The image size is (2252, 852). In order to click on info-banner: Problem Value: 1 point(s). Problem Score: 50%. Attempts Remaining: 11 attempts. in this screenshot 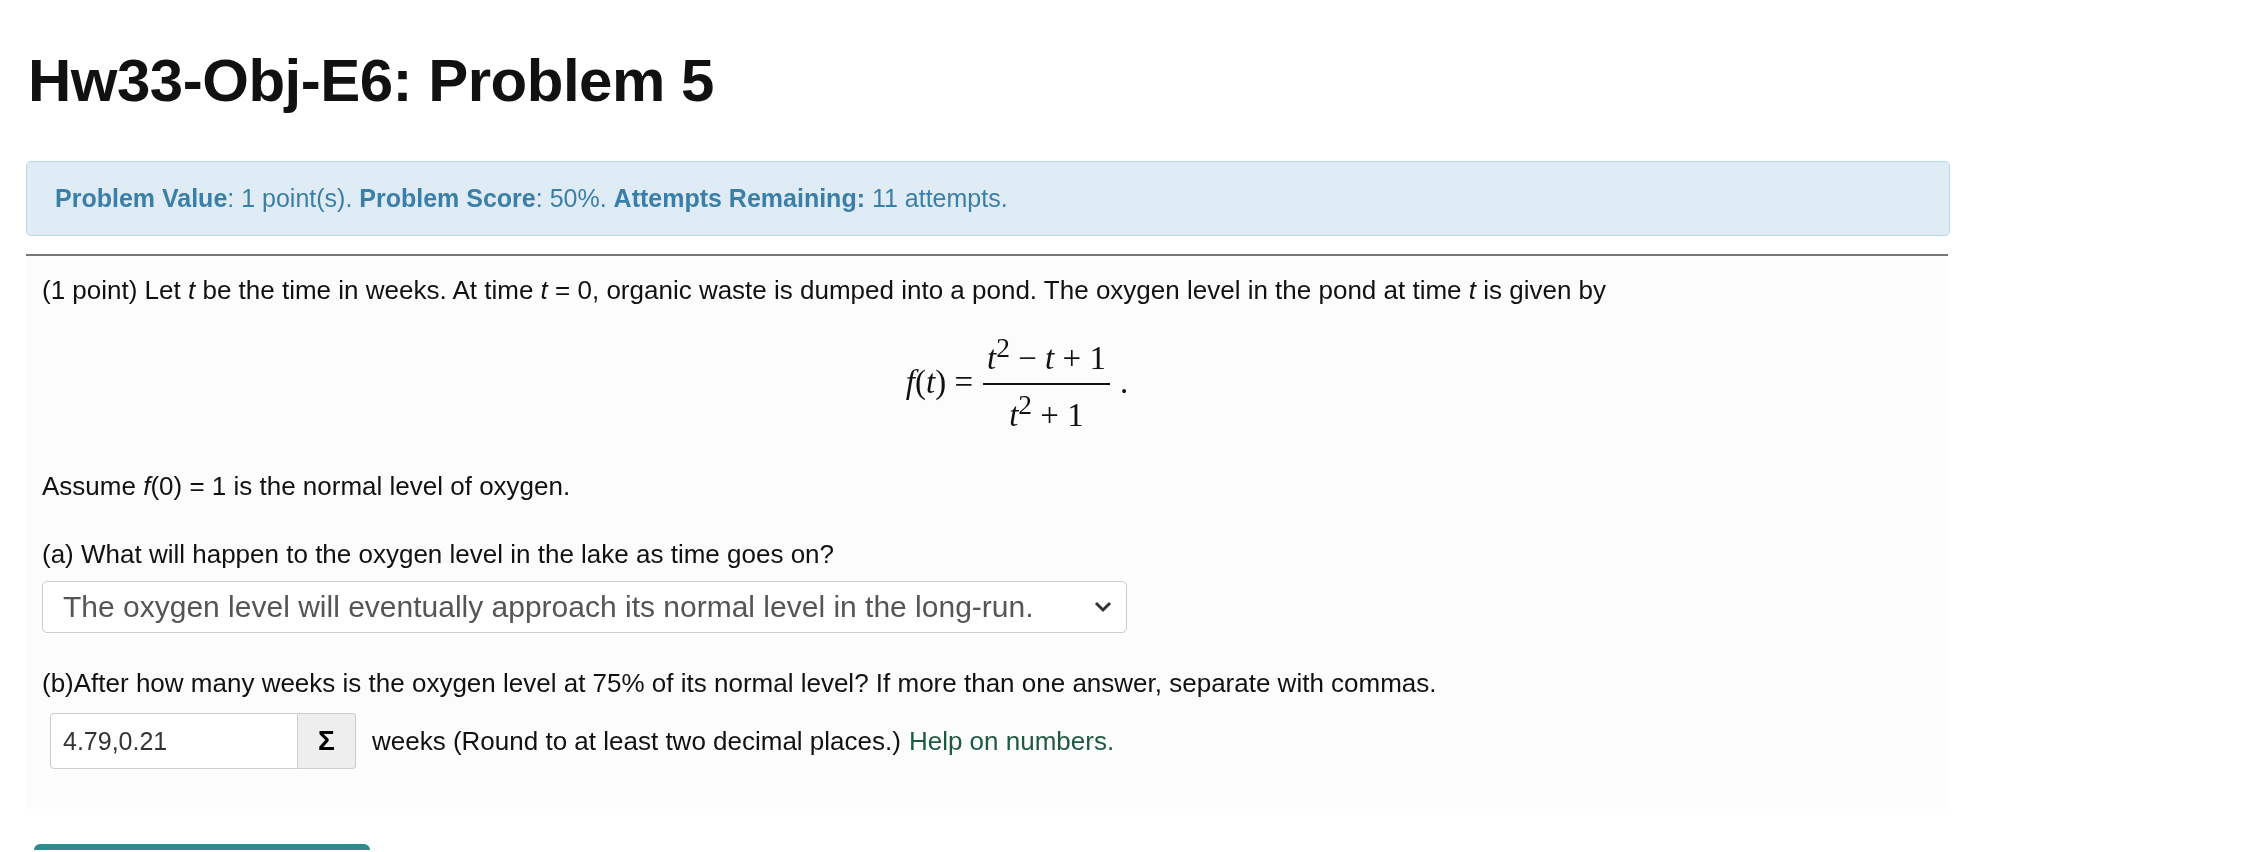, I will do `click(988, 198)`.